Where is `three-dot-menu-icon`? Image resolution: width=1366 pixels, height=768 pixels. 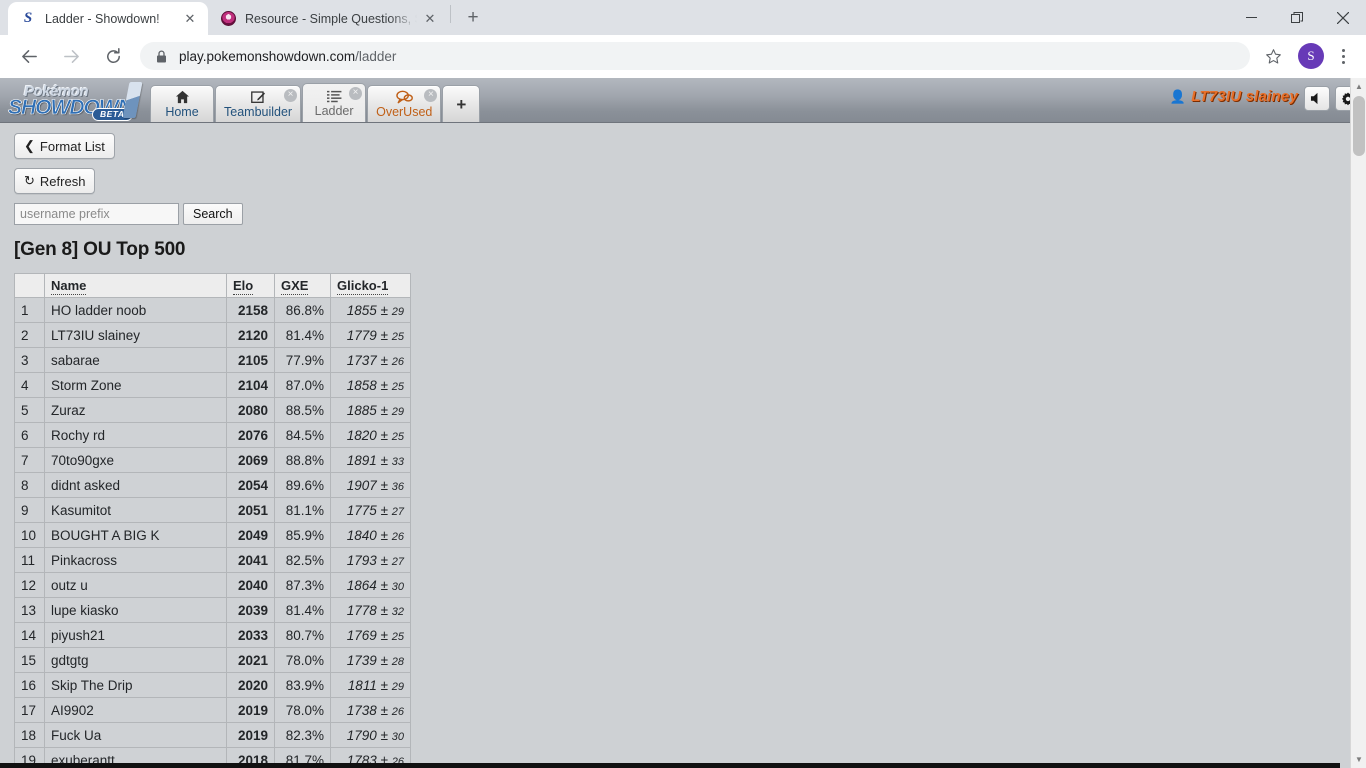 three-dot-menu-icon is located at coordinates (1343, 56).